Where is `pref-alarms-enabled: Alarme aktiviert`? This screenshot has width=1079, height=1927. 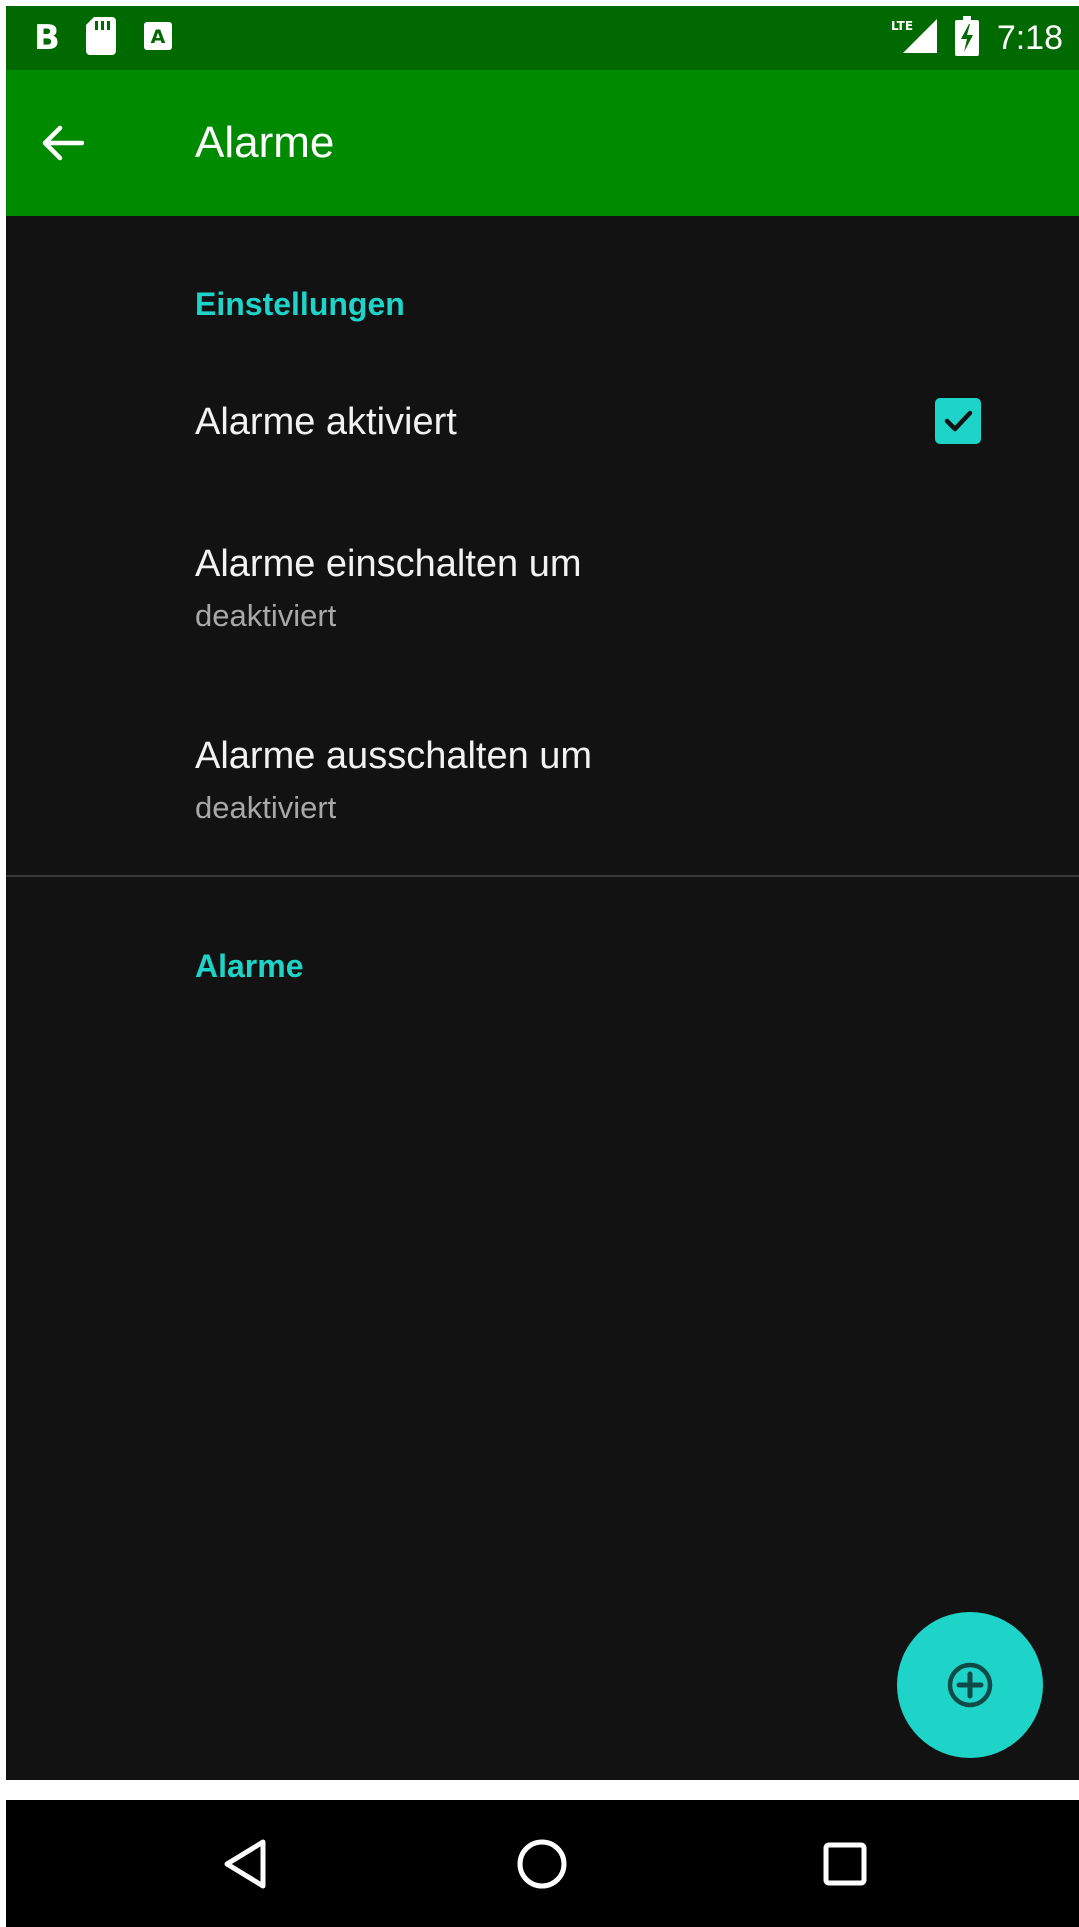 pref-alarms-enabled: Alarme aktiviert is located at coordinates (542, 421).